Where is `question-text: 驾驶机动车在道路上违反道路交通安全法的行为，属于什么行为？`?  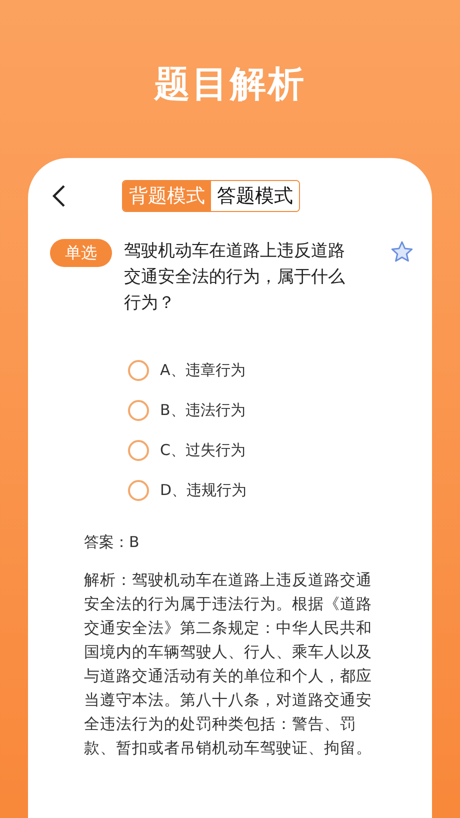 question-text: 驾驶机动车在道路上违反道路交通安全法的行为，属于什么行为？ is located at coordinates (235, 277).